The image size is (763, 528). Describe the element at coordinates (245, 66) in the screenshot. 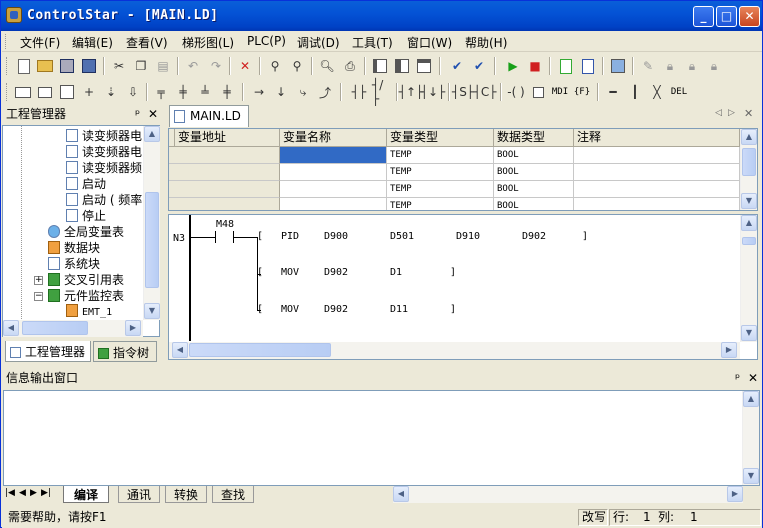

I see `delete-icon: ✕` at that location.